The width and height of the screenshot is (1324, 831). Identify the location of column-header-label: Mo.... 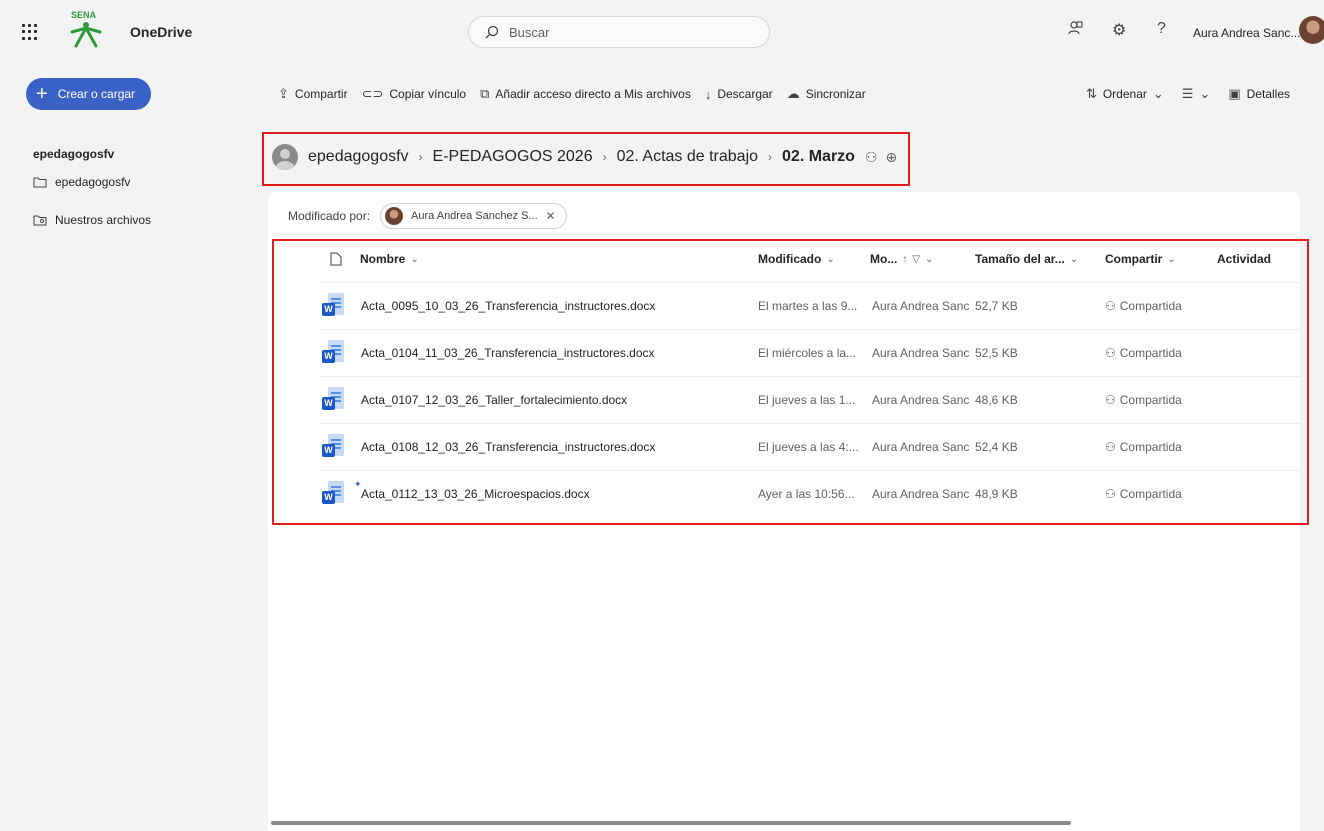
(884, 259).